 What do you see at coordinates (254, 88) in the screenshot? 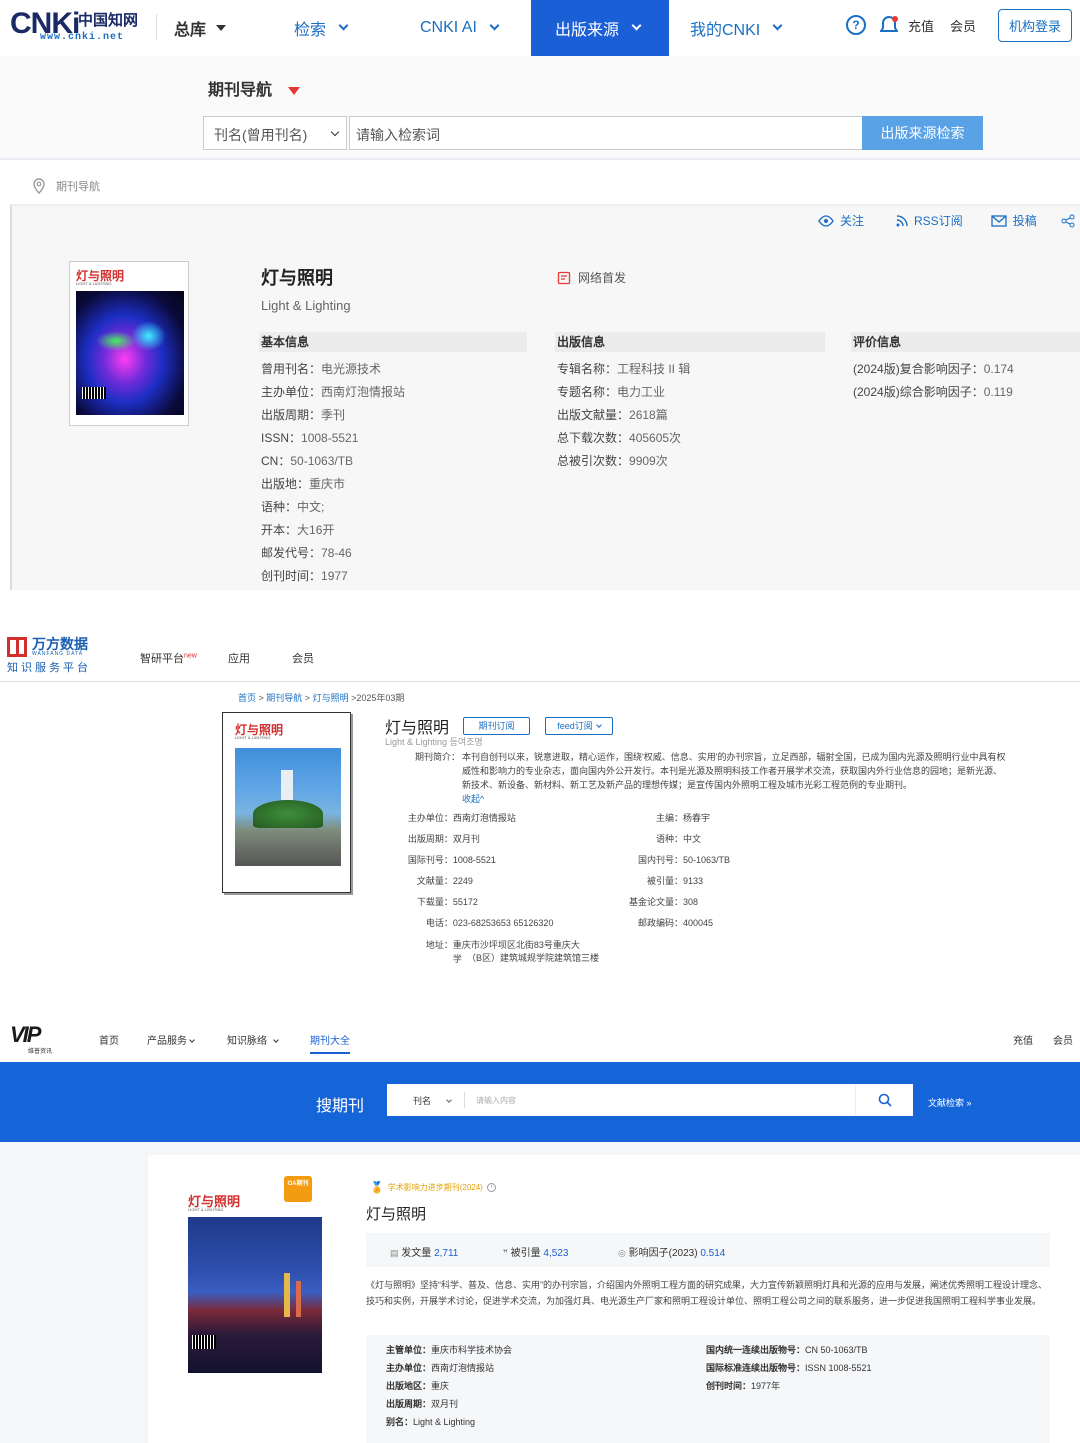
I see `journal-nav-title: 期刊导航` at bounding box center [254, 88].